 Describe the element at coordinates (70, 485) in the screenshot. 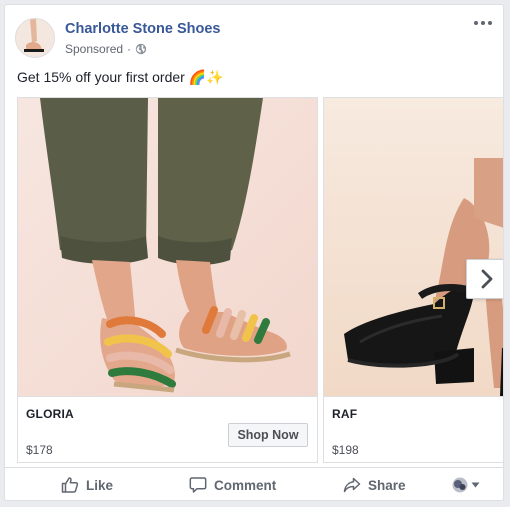

I see `thumbs-up-icon` at that location.